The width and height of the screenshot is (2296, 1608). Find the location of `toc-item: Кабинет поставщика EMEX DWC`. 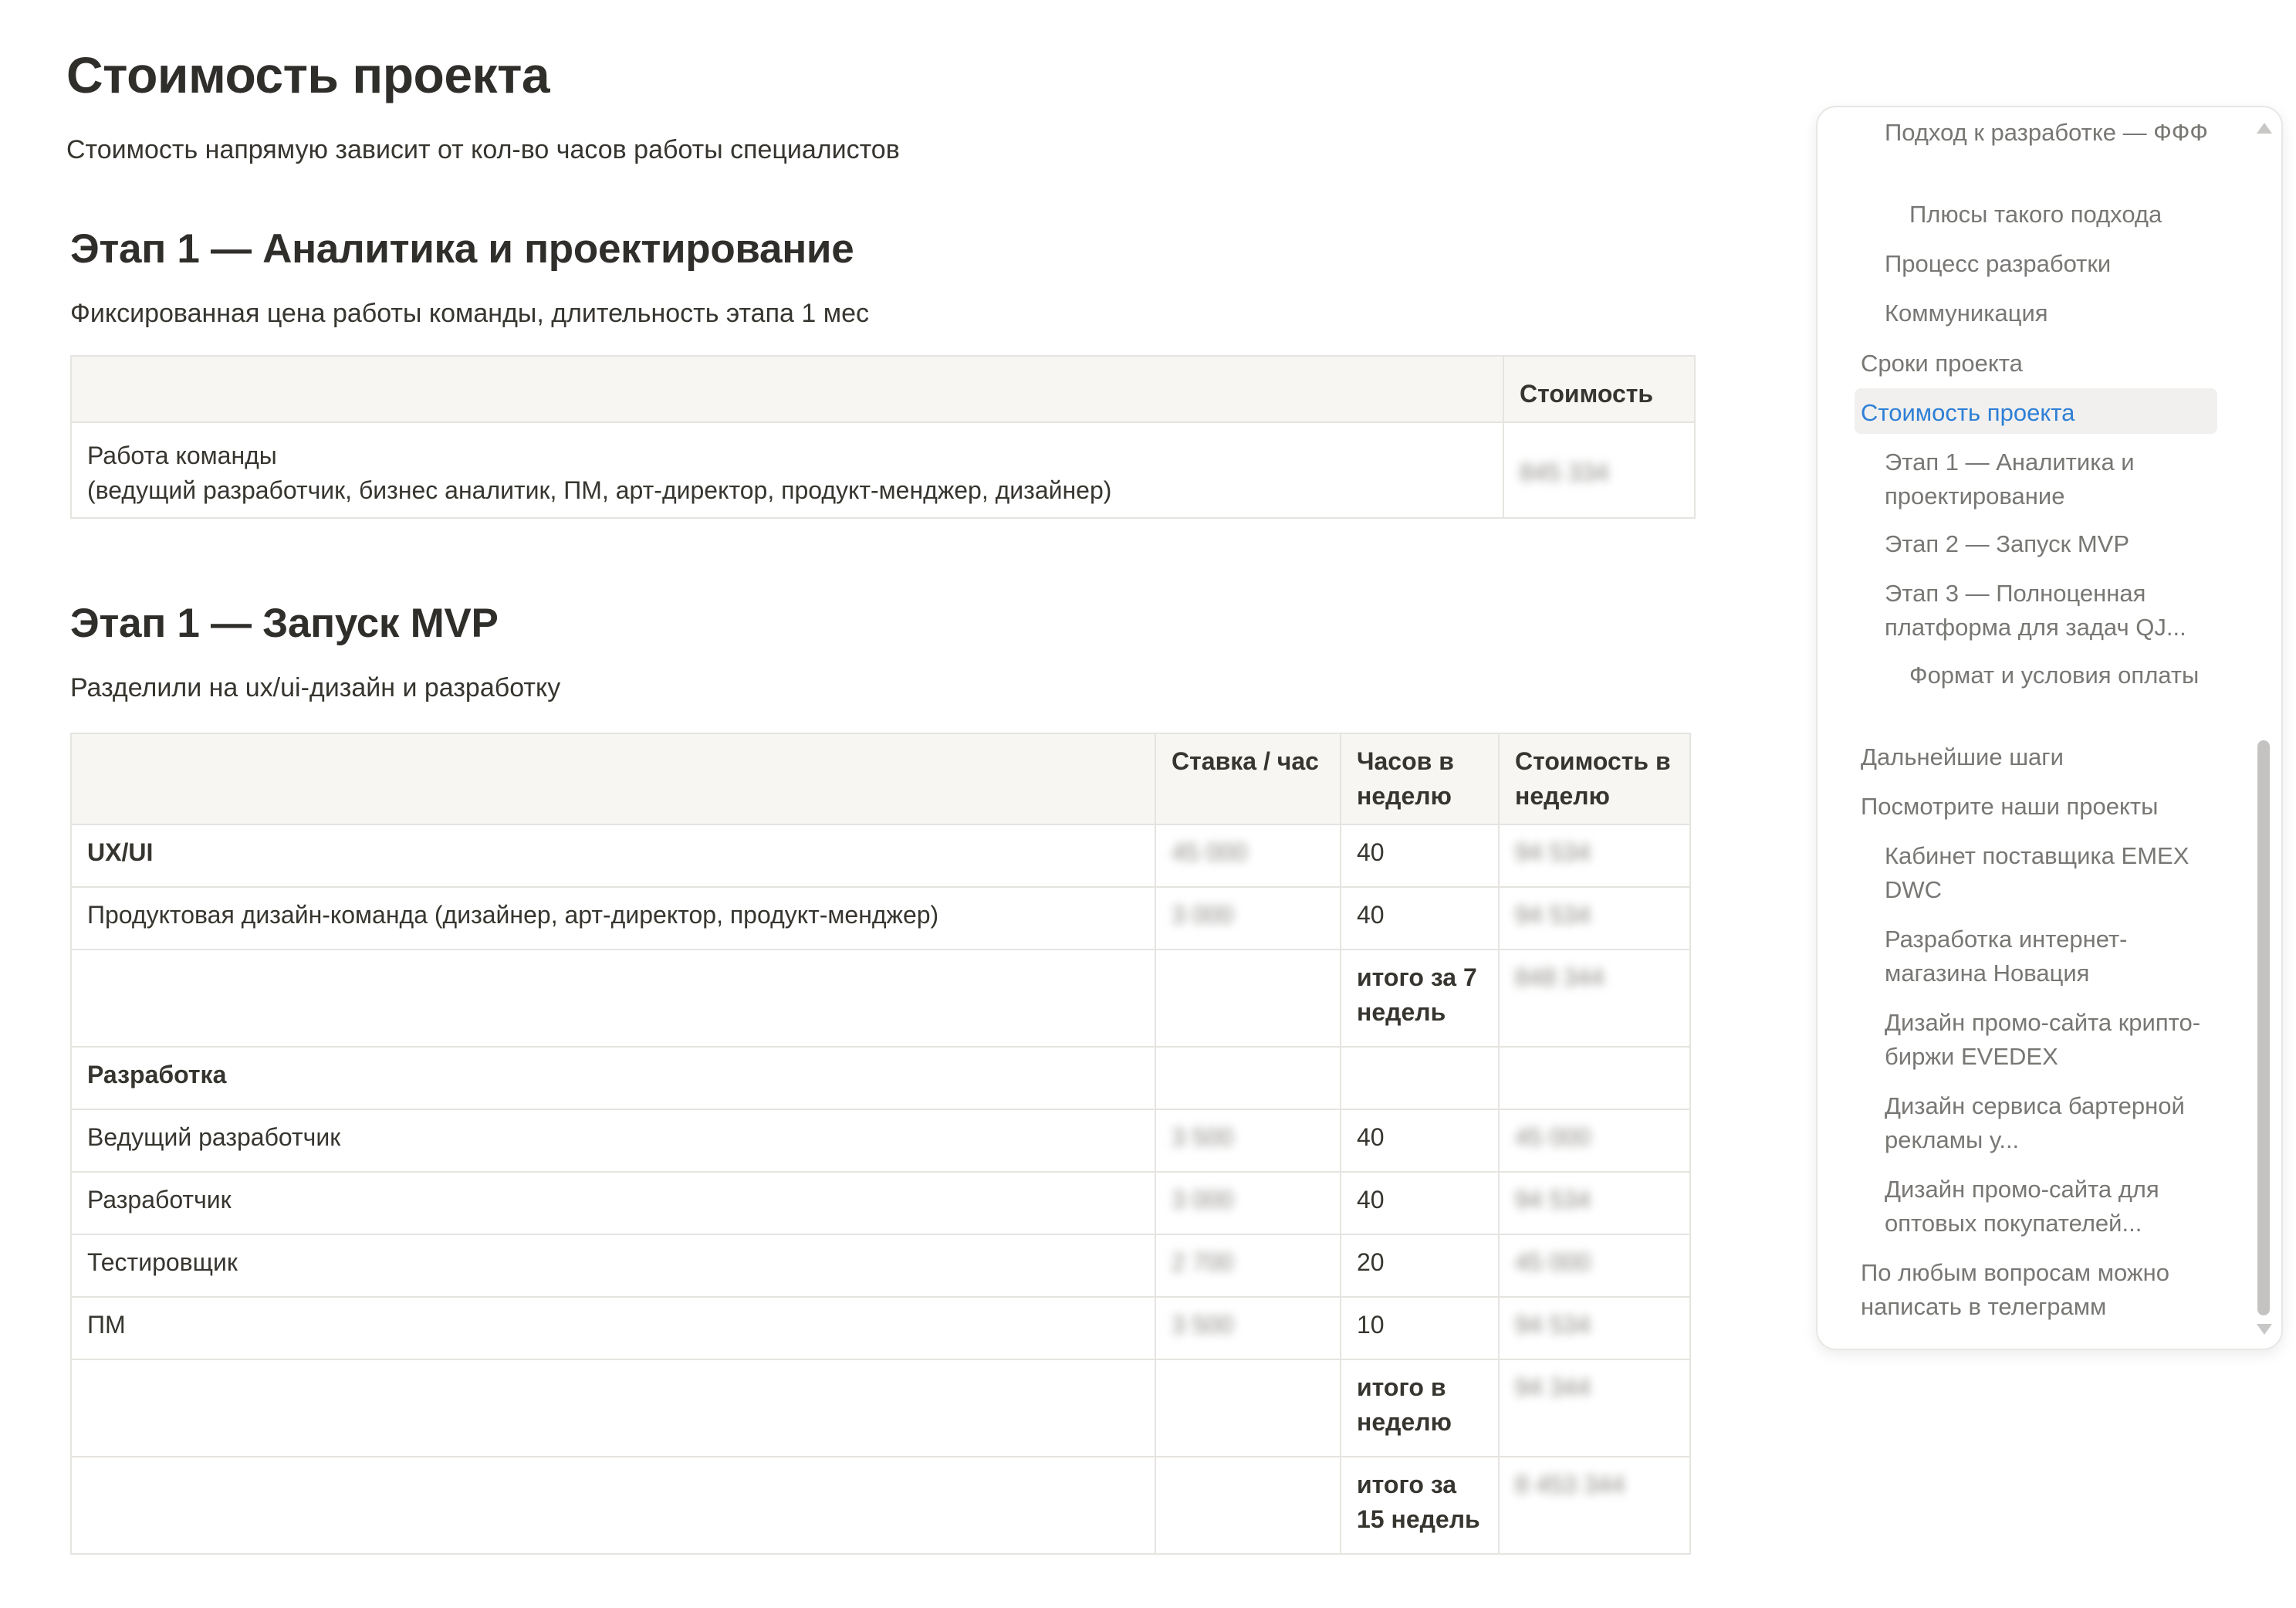

toc-item: Кабинет поставщика EMEX DWC is located at coordinates (2054, 873).